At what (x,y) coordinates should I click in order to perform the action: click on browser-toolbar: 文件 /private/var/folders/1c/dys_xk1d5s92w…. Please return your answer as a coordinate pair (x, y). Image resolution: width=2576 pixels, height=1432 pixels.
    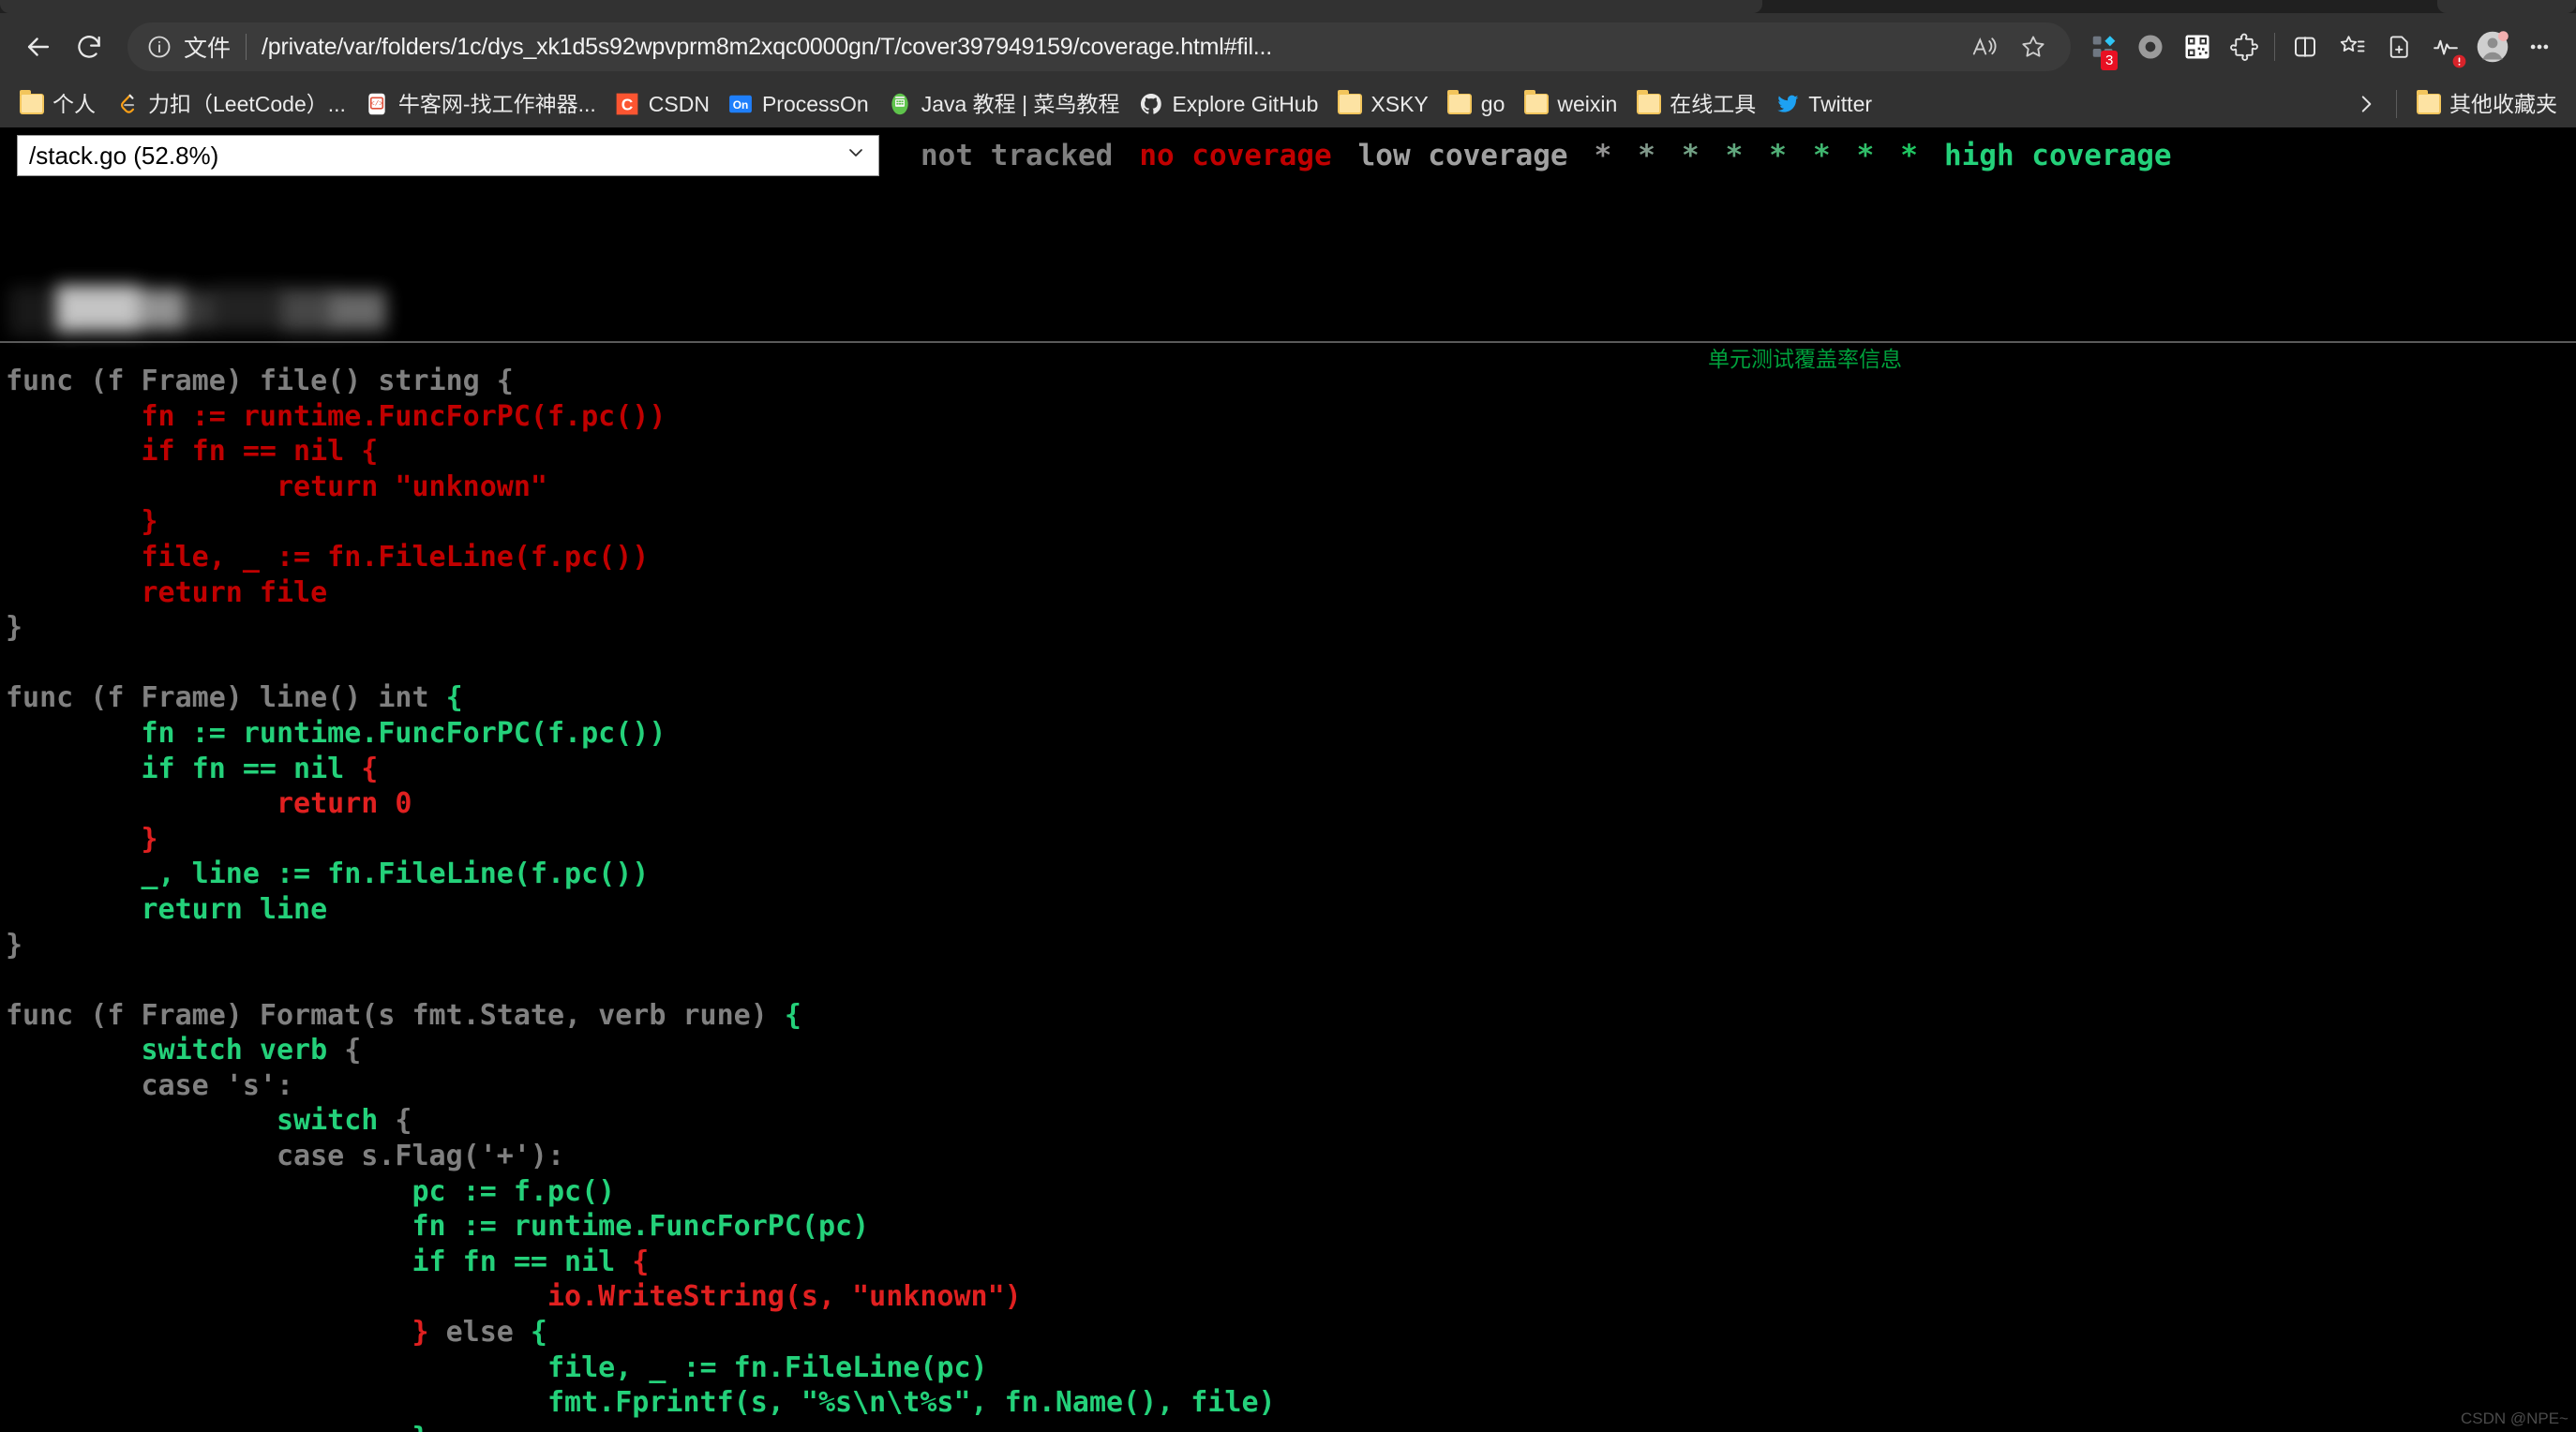
    Looking at the image, I should click on (1288, 47).